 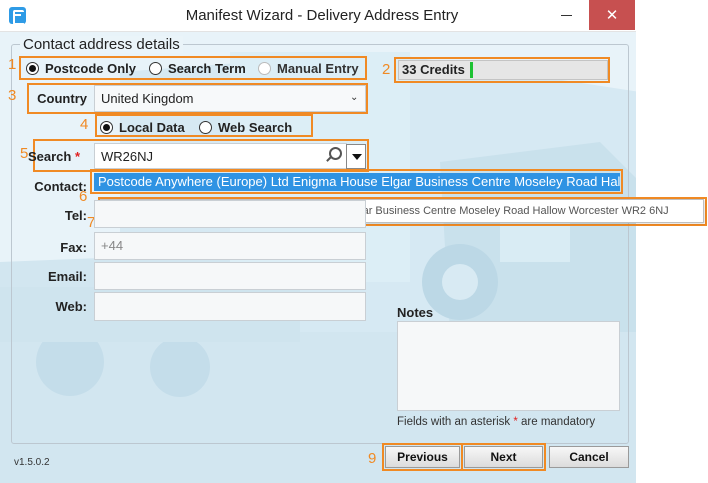 I want to click on mandatory-note-prefix: Fields with an asterisk, so click(x=455, y=422).